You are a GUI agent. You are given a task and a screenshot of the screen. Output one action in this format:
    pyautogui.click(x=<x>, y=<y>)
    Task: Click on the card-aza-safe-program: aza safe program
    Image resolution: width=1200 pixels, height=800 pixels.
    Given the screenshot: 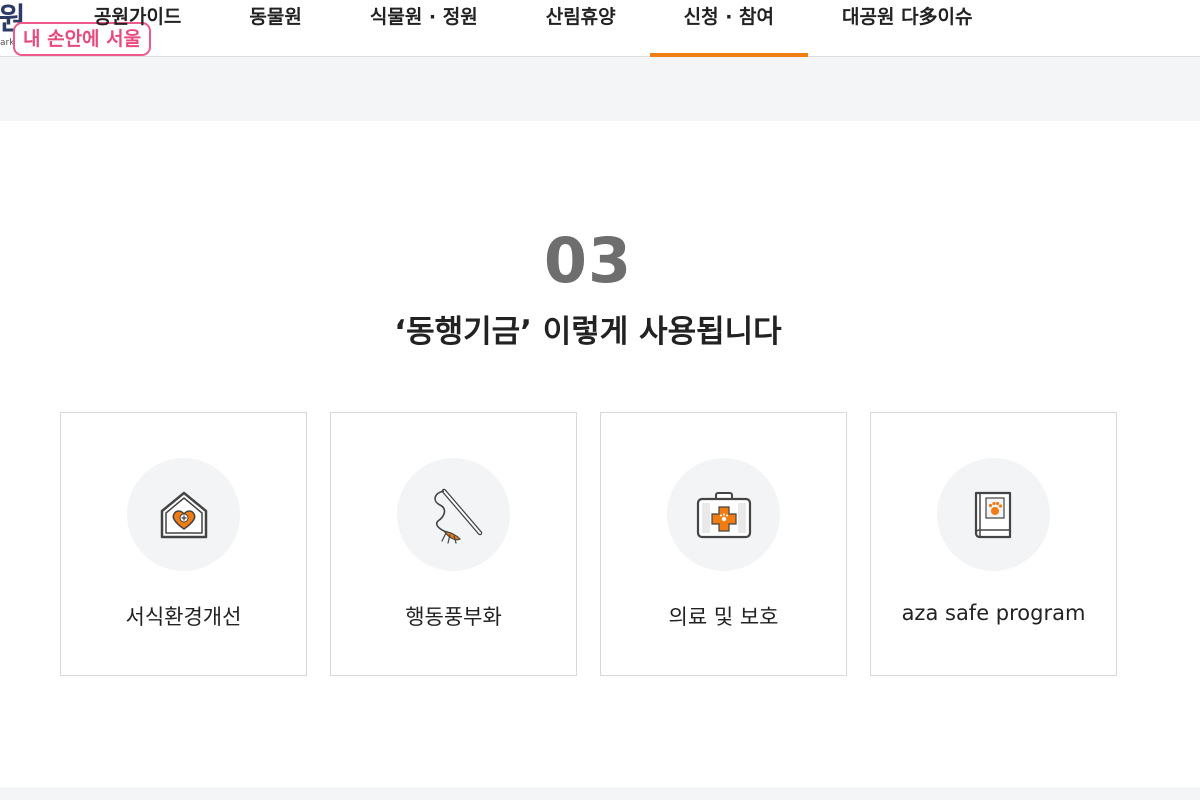 What is the action you would take?
    pyautogui.click(x=993, y=544)
    